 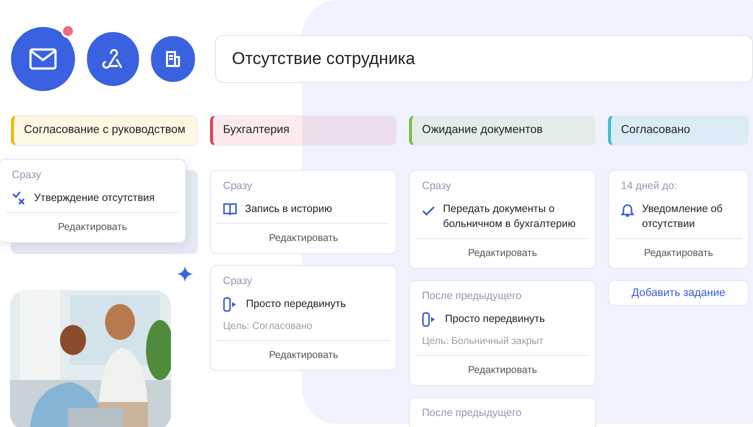 I want to click on task-title: Передать документы о больничном в бухгалтерию, so click(x=510, y=217).